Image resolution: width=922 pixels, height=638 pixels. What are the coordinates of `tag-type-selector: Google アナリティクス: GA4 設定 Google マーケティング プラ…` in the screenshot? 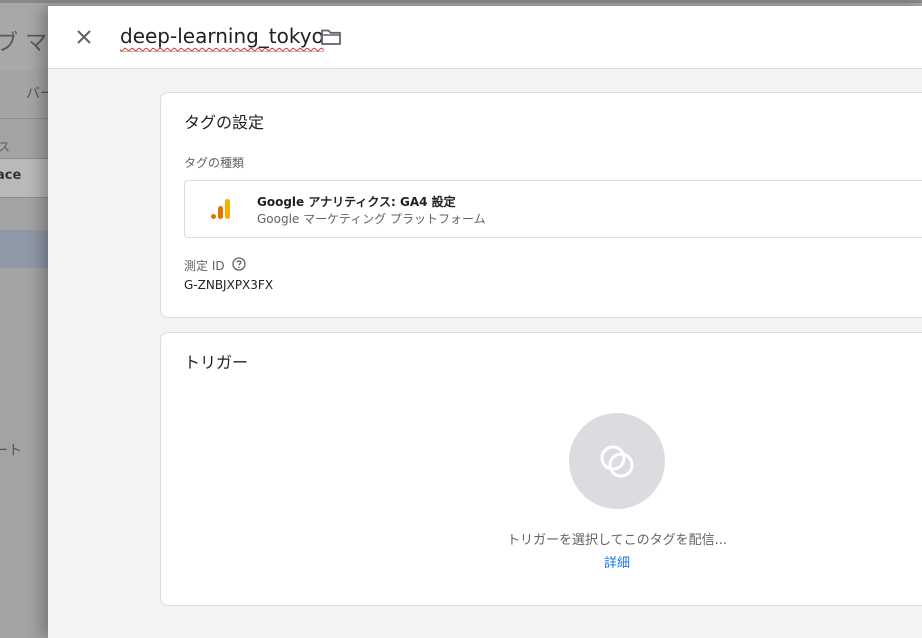 It's located at (553, 209).